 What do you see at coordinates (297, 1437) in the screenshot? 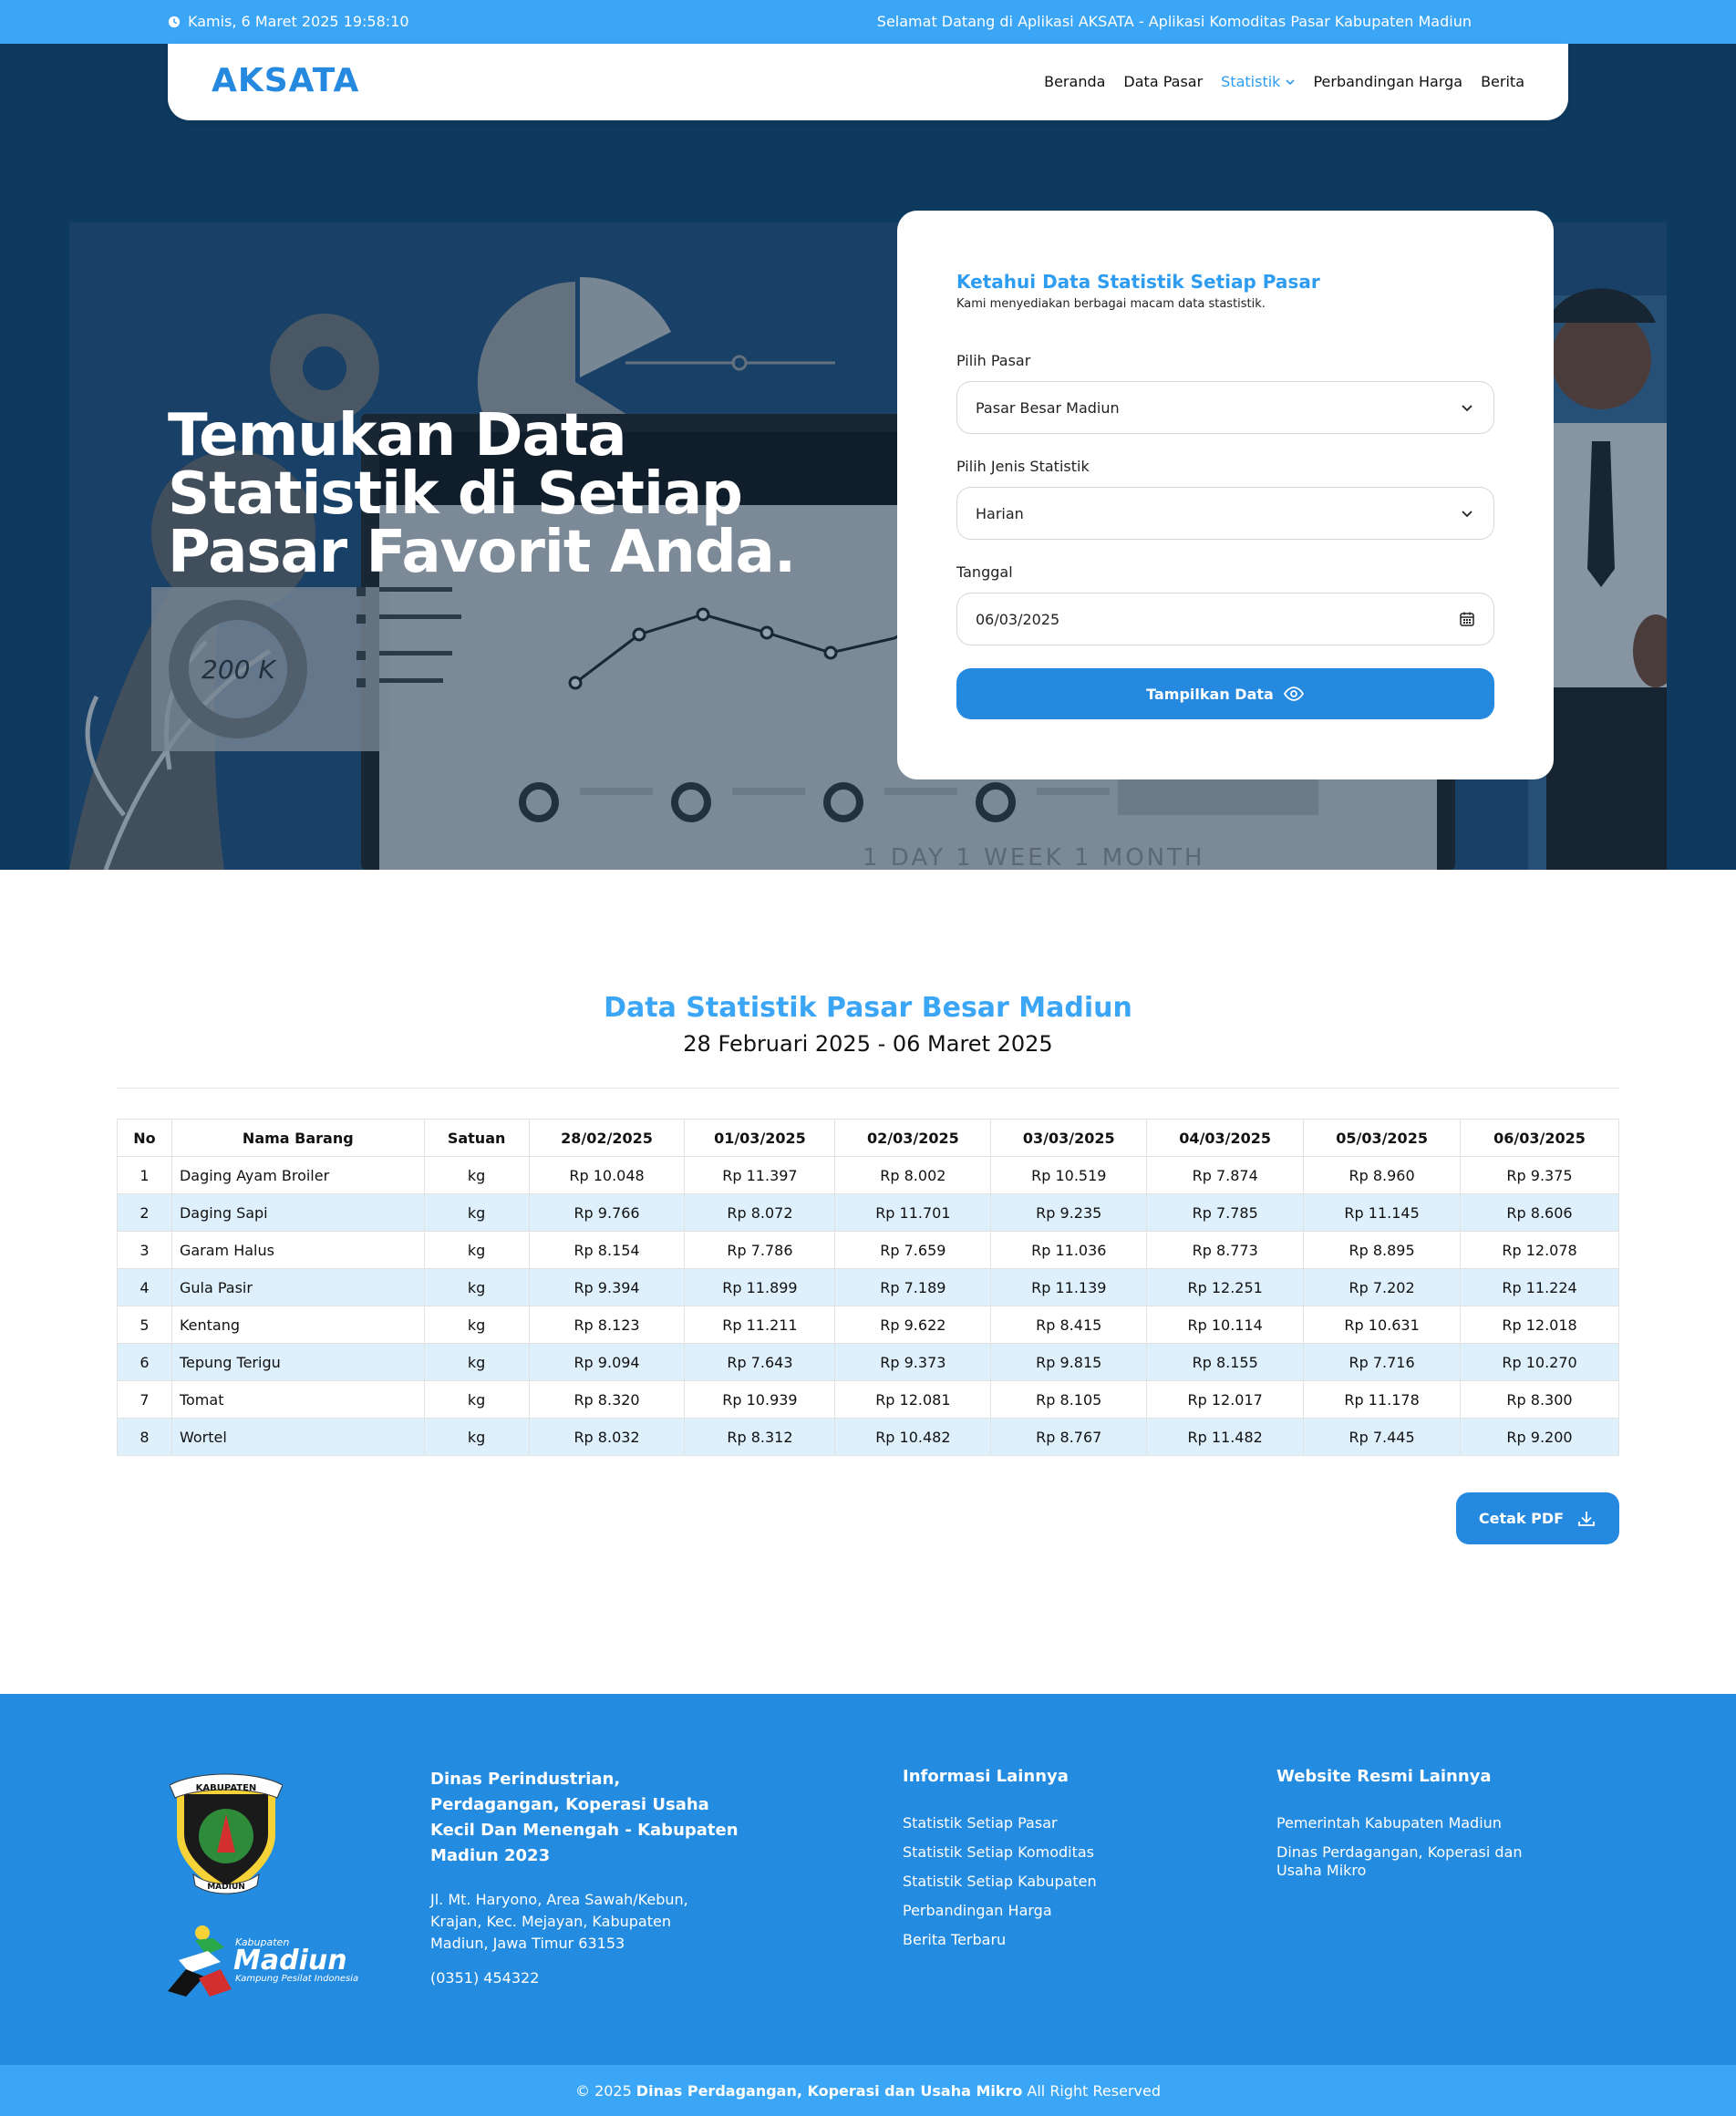
I see `table-cell: Wortel` at bounding box center [297, 1437].